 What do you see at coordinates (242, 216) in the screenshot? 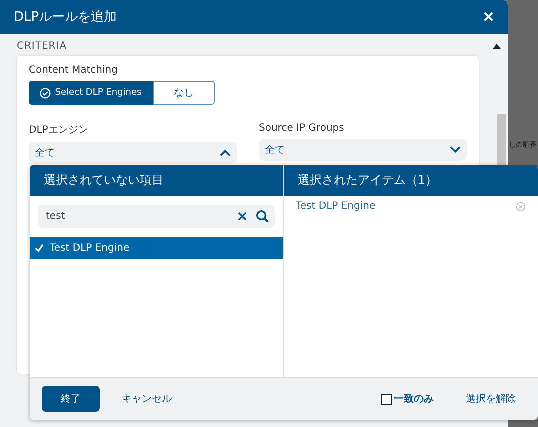
I see `clear-icon` at bounding box center [242, 216].